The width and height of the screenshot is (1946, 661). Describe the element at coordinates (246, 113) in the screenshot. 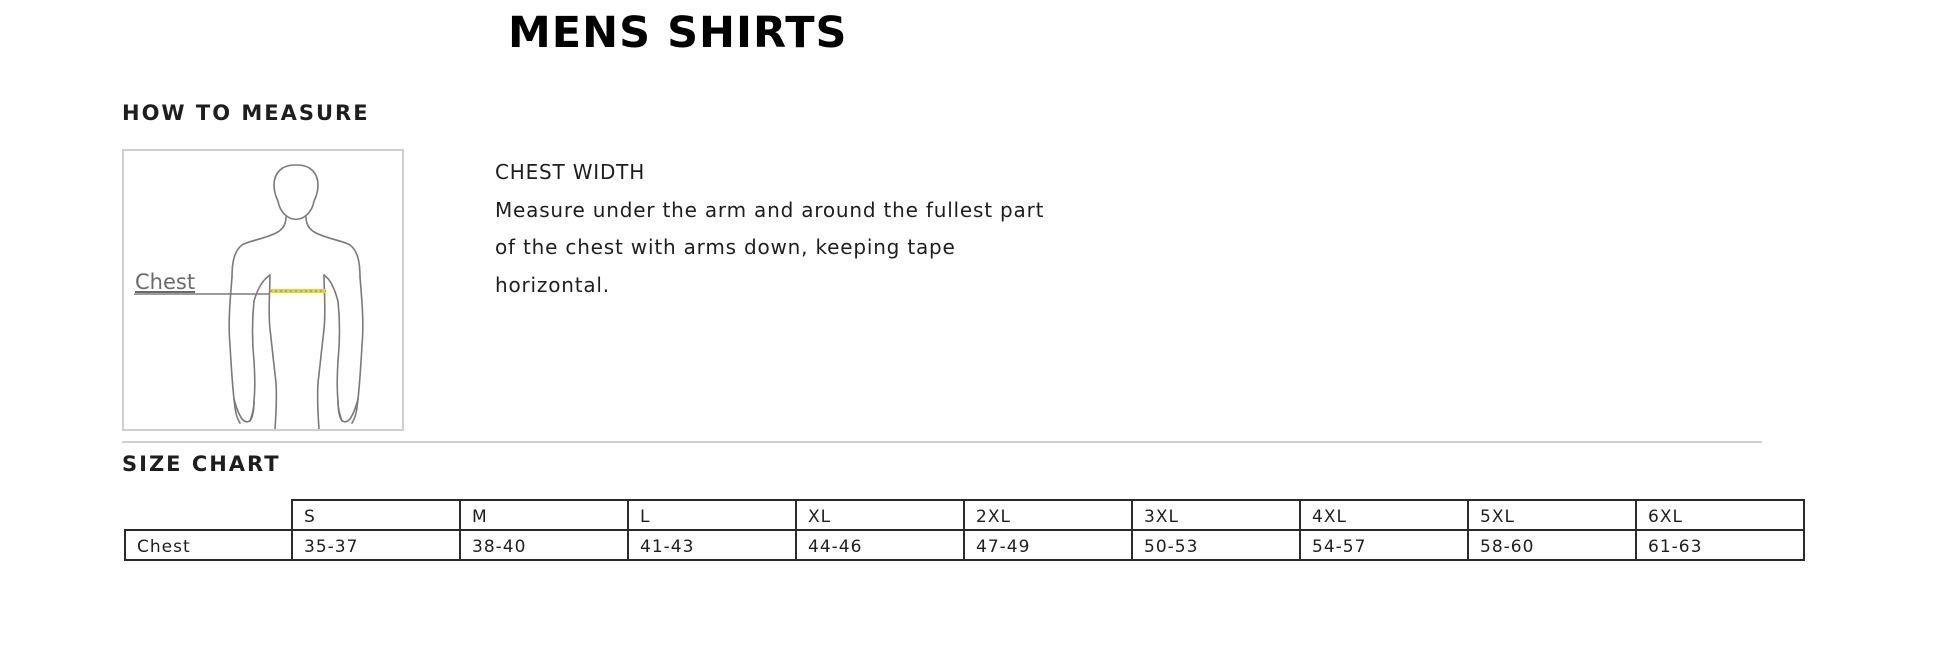

I see `how-to-measure-heading: HOW TO MEASURE` at that location.